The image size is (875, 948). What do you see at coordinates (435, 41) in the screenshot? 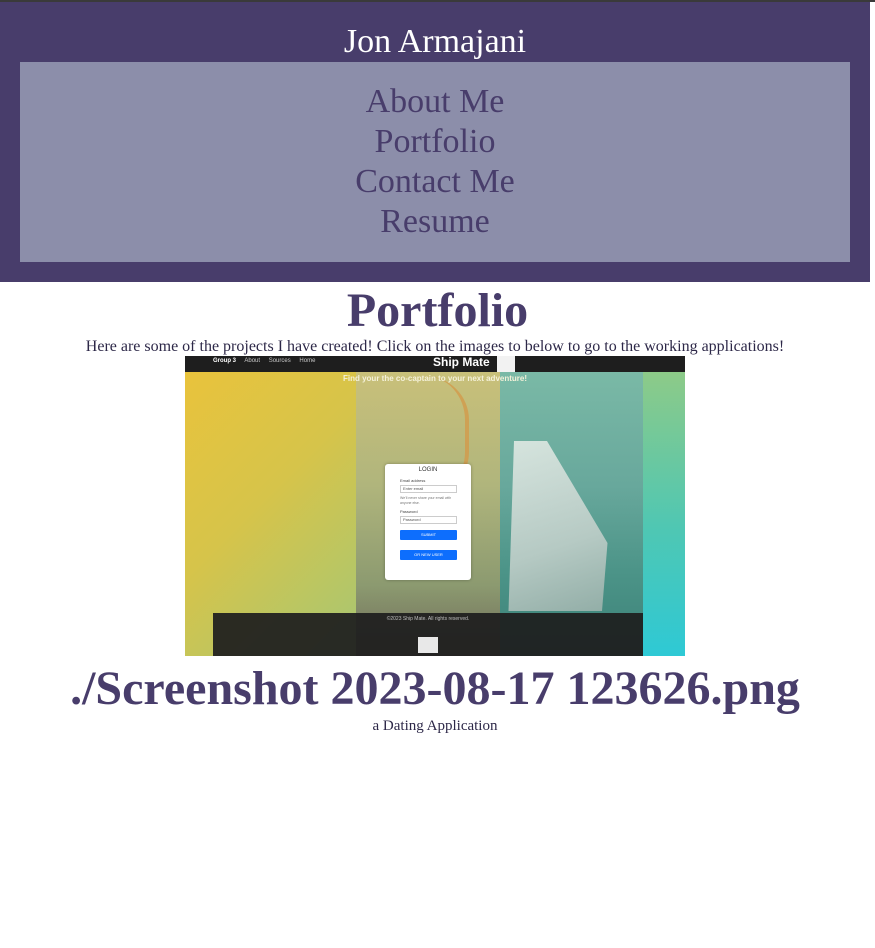
I see `site-title: Jon Armajani` at bounding box center [435, 41].